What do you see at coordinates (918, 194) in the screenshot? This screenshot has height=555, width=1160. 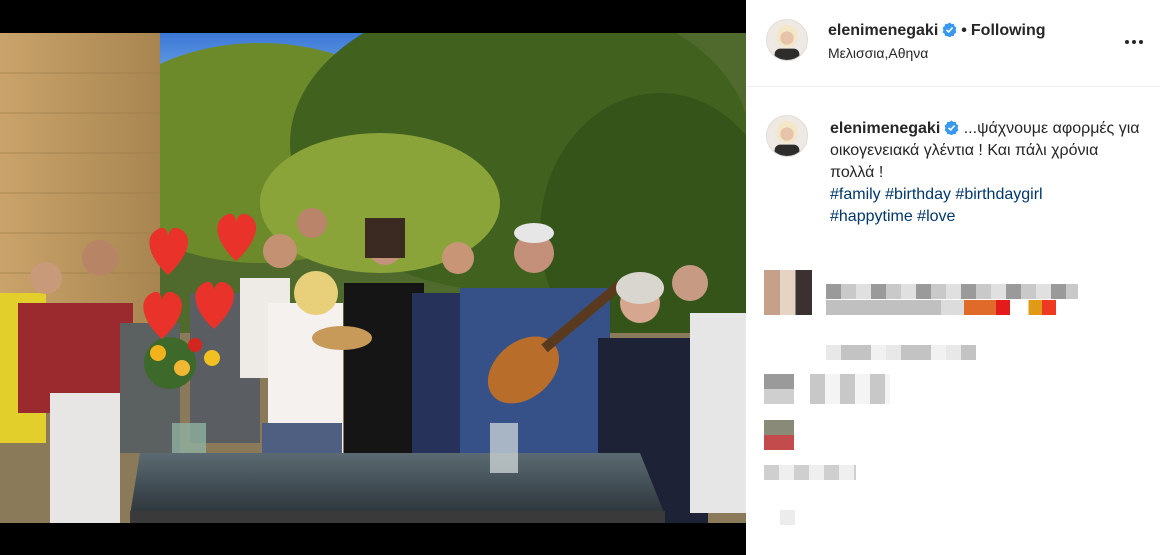 I see `hashtag-link: #birthday` at bounding box center [918, 194].